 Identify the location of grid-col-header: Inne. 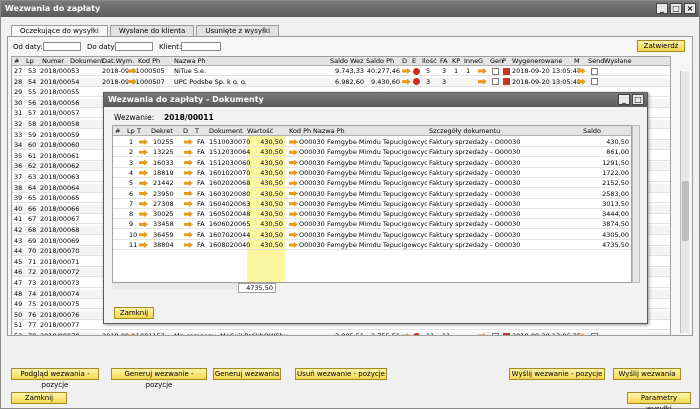
(471, 61).